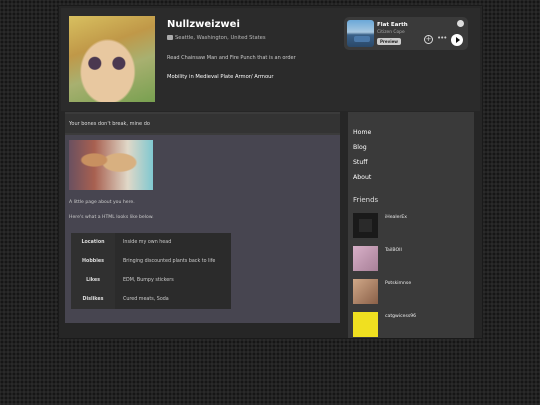  What do you see at coordinates (396, 217) in the screenshot?
I see `friend-name: iHealerEx` at bounding box center [396, 217].